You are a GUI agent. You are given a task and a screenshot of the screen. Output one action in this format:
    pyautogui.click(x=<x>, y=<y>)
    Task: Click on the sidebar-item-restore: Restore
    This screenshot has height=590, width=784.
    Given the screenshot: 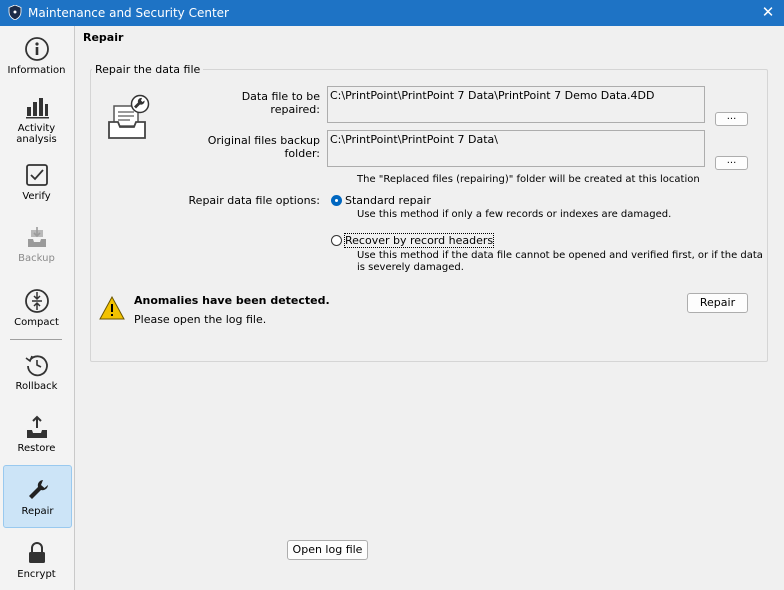 What is the action you would take?
    pyautogui.click(x=36, y=436)
    